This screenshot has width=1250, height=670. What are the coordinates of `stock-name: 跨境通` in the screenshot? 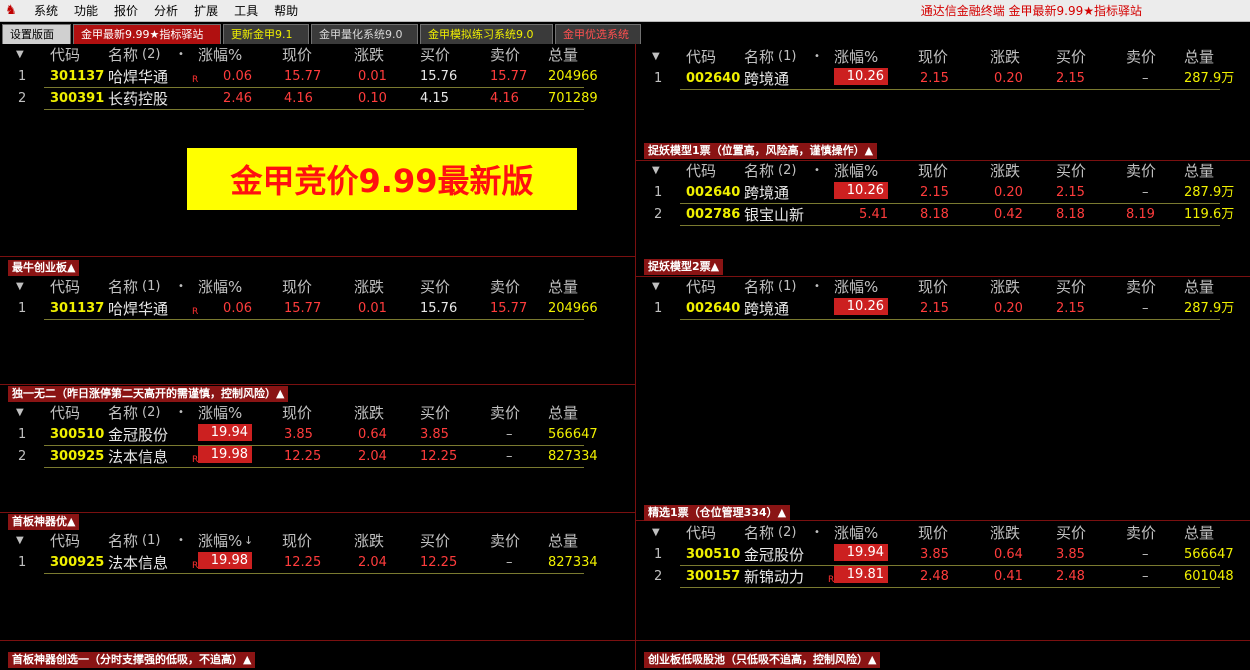 It's located at (766, 309).